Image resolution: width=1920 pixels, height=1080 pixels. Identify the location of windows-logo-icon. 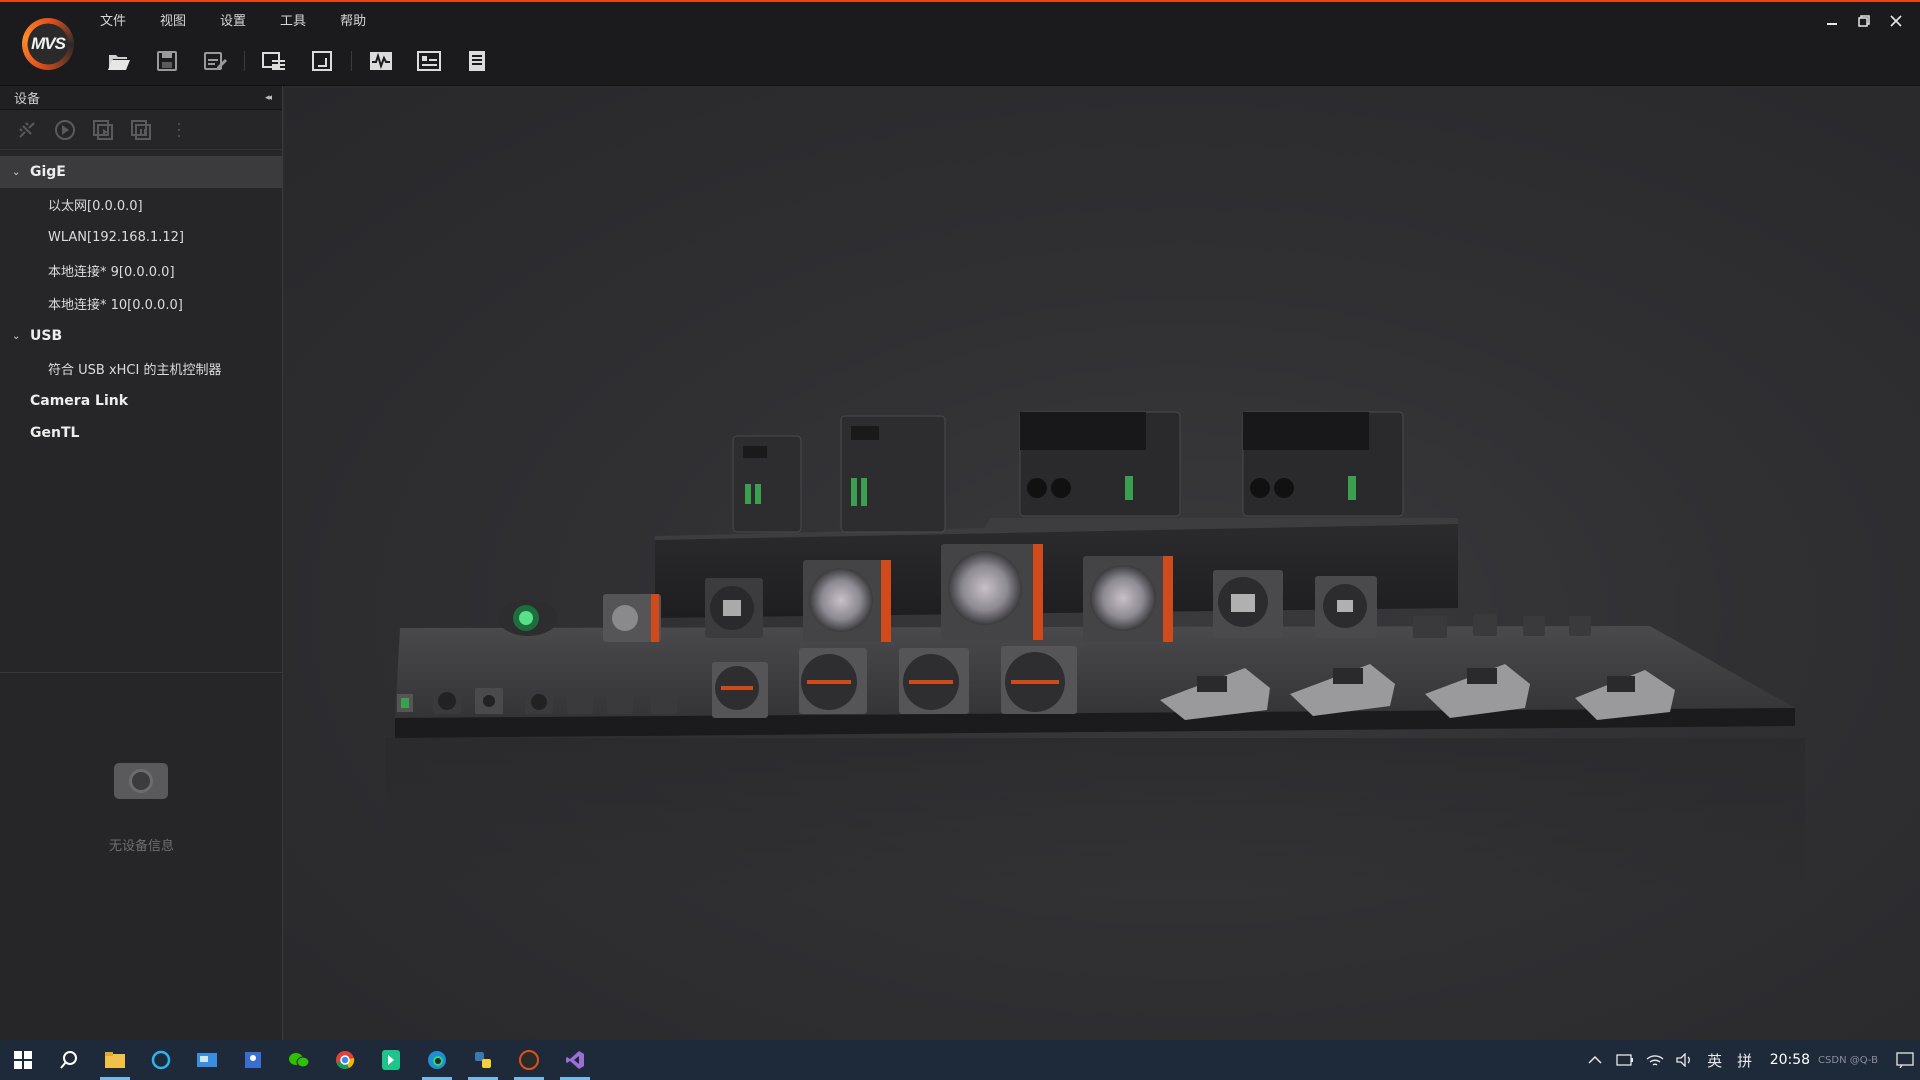
(23, 1060).